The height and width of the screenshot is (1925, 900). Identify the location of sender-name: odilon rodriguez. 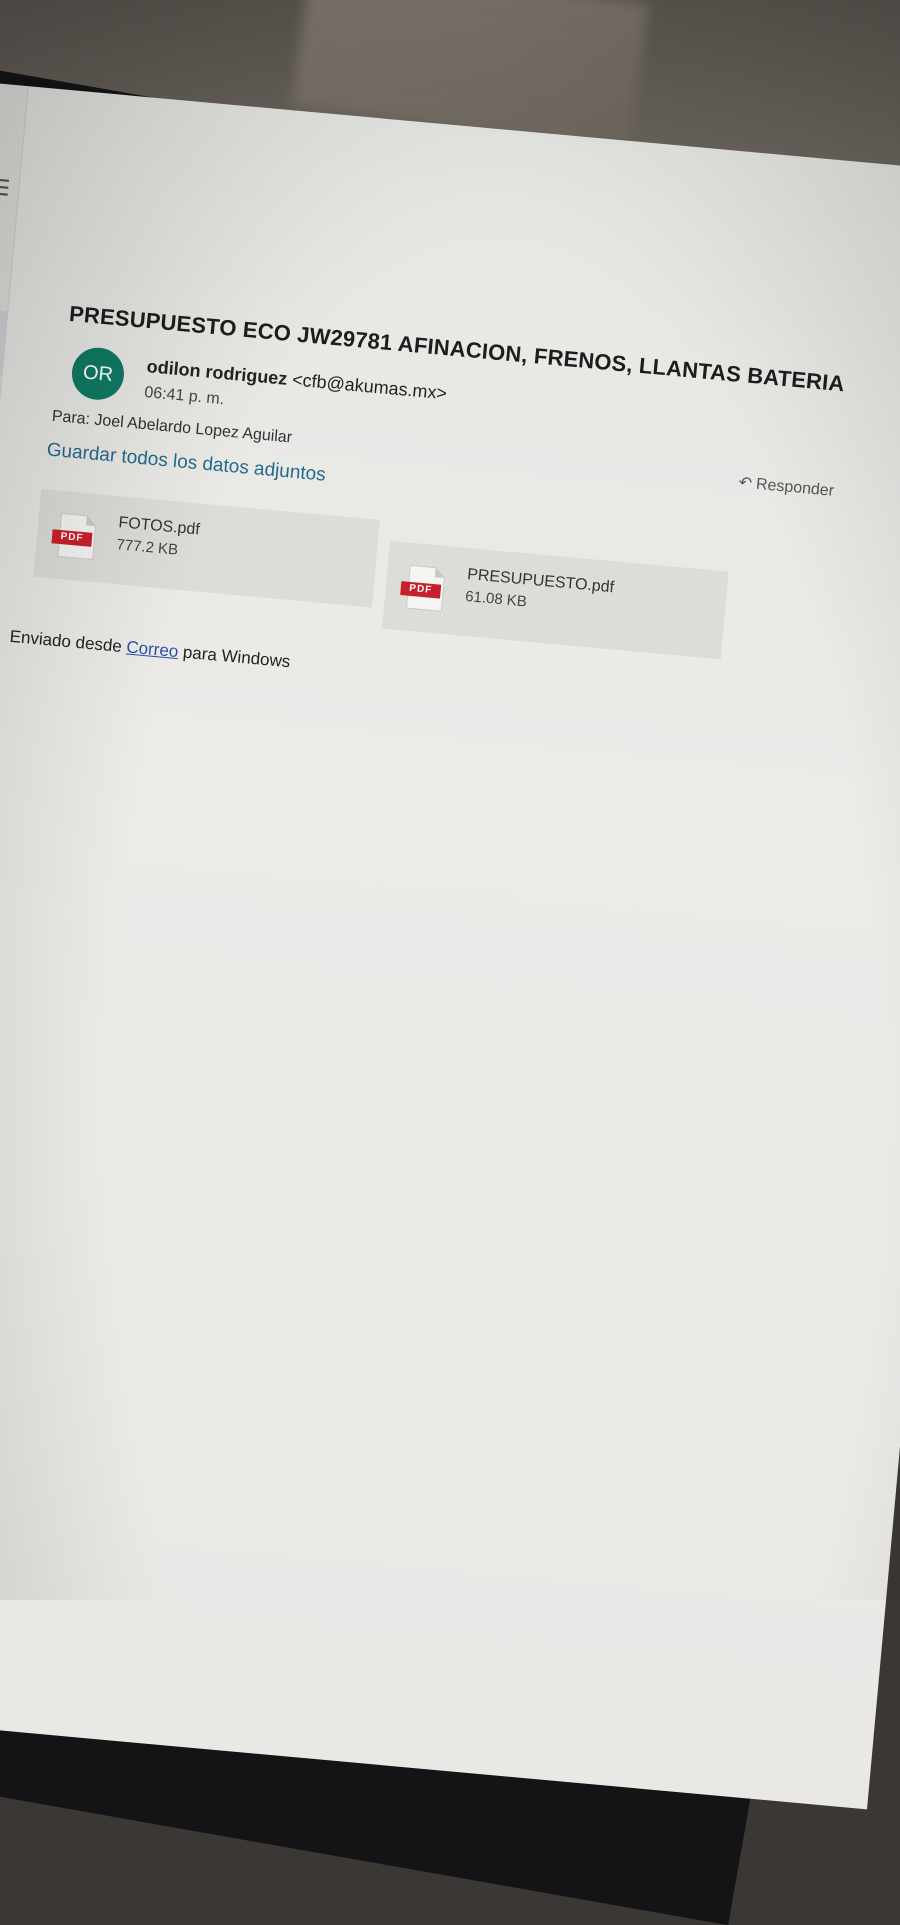
(217, 372).